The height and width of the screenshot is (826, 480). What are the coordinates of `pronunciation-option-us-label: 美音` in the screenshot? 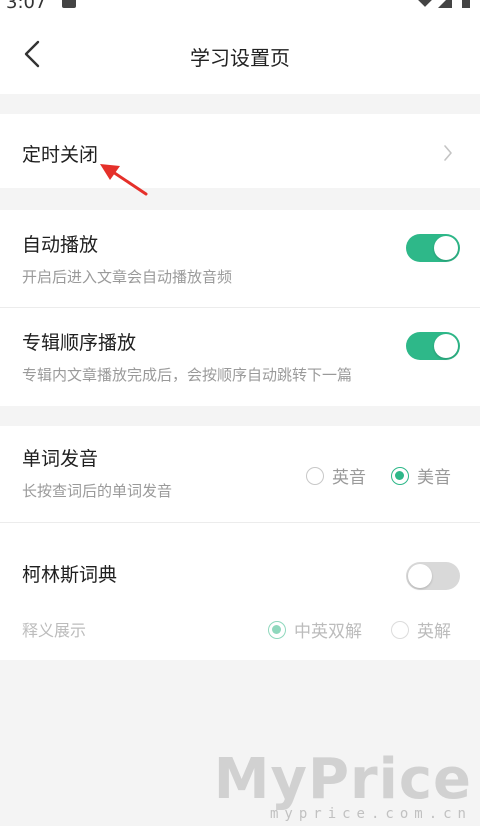 It's located at (434, 478).